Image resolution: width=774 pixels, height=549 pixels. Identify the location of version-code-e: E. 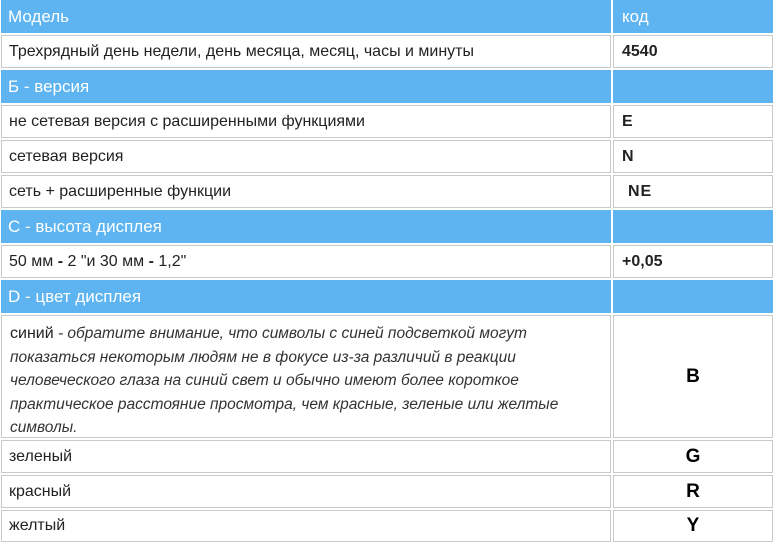
(693, 121).